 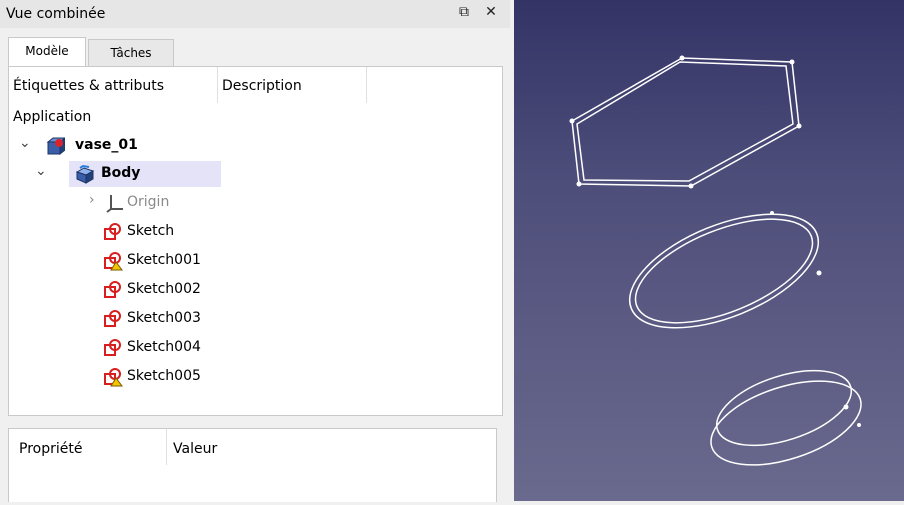 I want to click on property-view: Propriété Valeur, so click(x=252, y=465).